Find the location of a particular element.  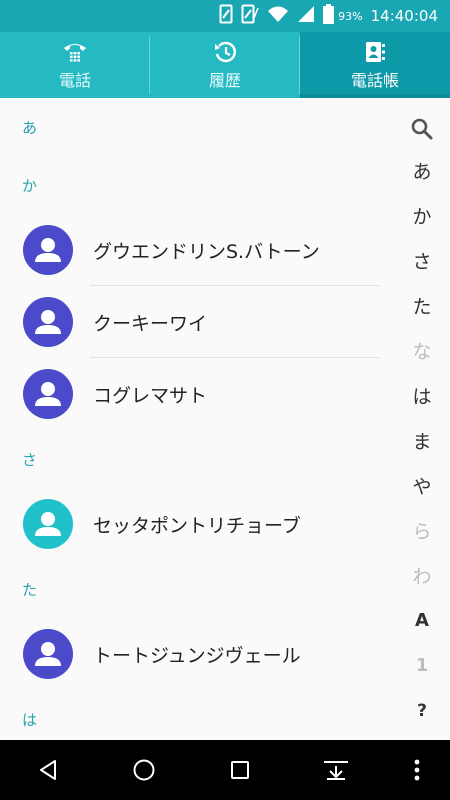

contact-name: トートジュンジヴェール is located at coordinates (197, 655).